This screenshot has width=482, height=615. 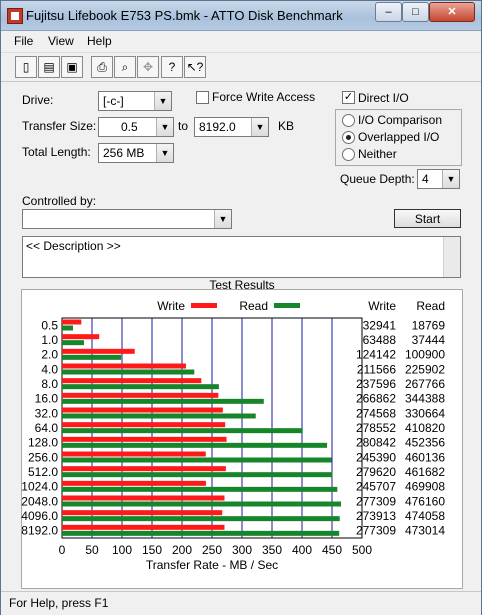 What do you see at coordinates (415, 12) in the screenshot?
I see `maximize-button: □` at bounding box center [415, 12].